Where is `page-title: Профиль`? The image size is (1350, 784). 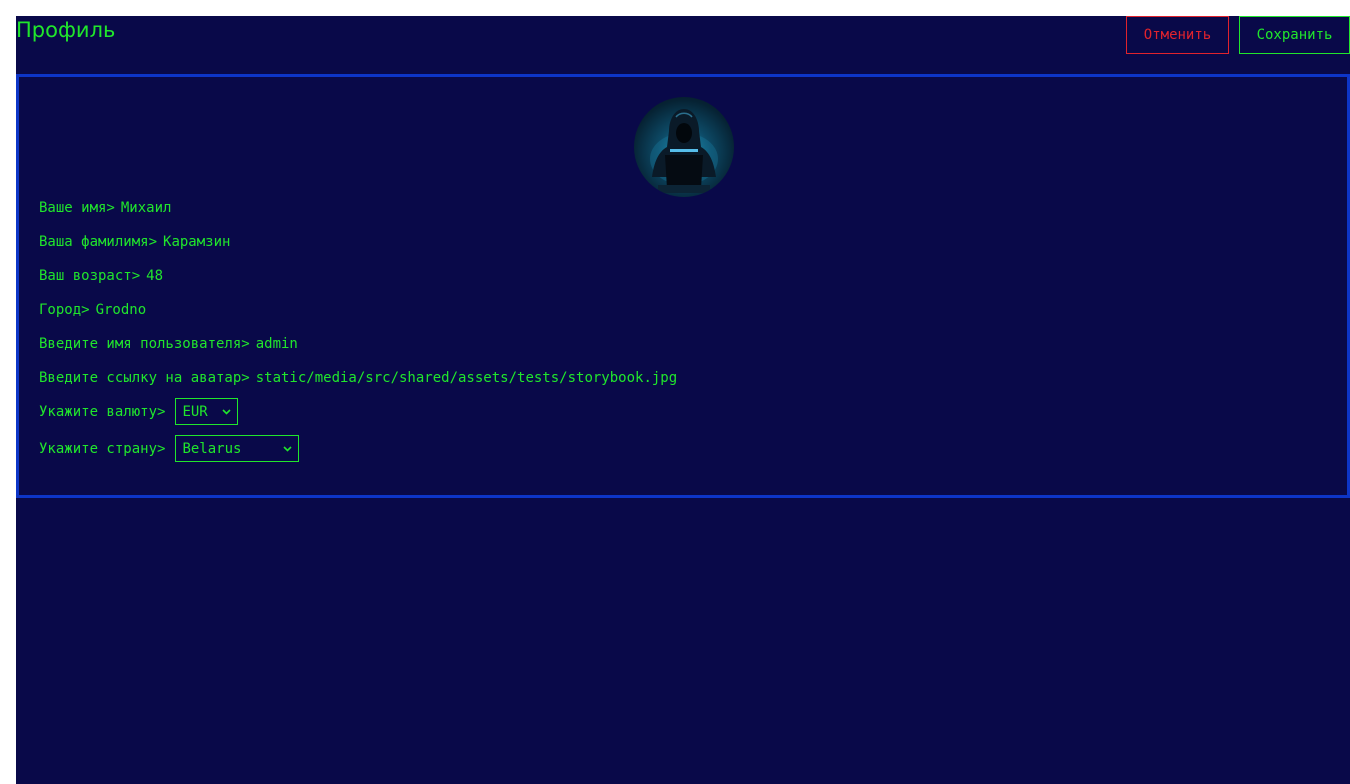 page-title: Профиль is located at coordinates (66, 30).